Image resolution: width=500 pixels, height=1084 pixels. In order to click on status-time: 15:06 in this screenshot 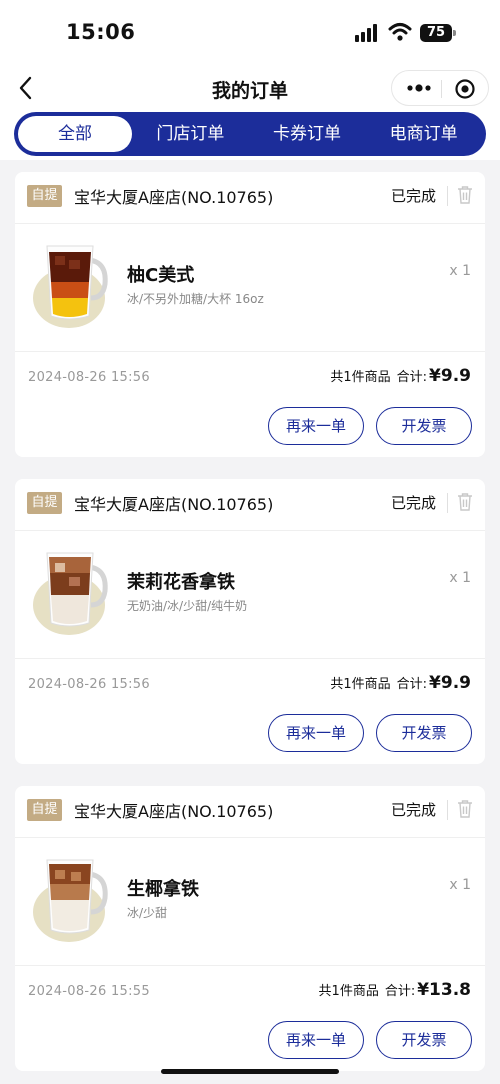, I will do `click(101, 32)`.